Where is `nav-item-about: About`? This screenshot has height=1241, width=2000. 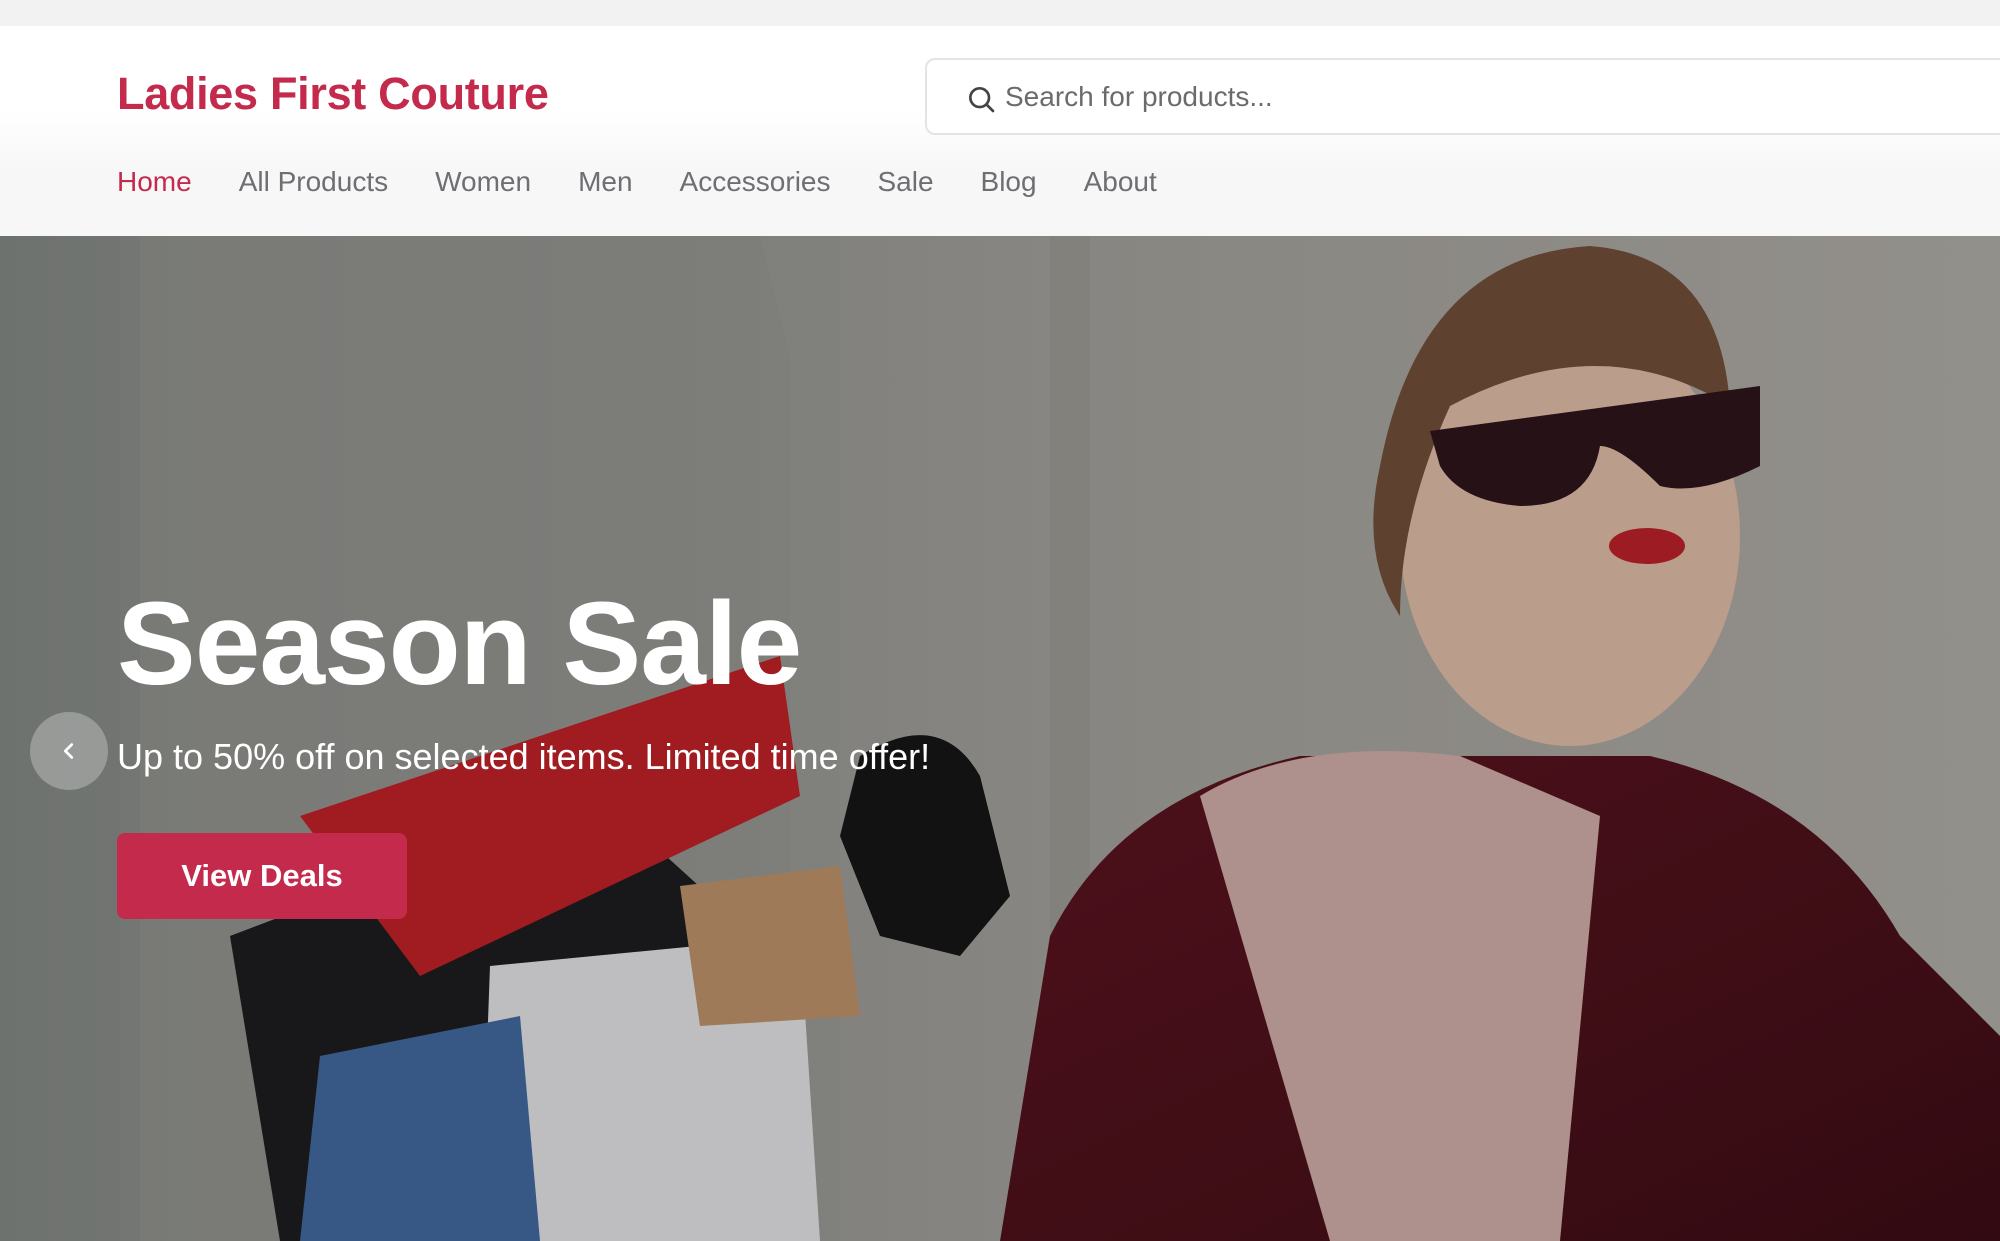 nav-item-about: About is located at coordinates (1120, 182).